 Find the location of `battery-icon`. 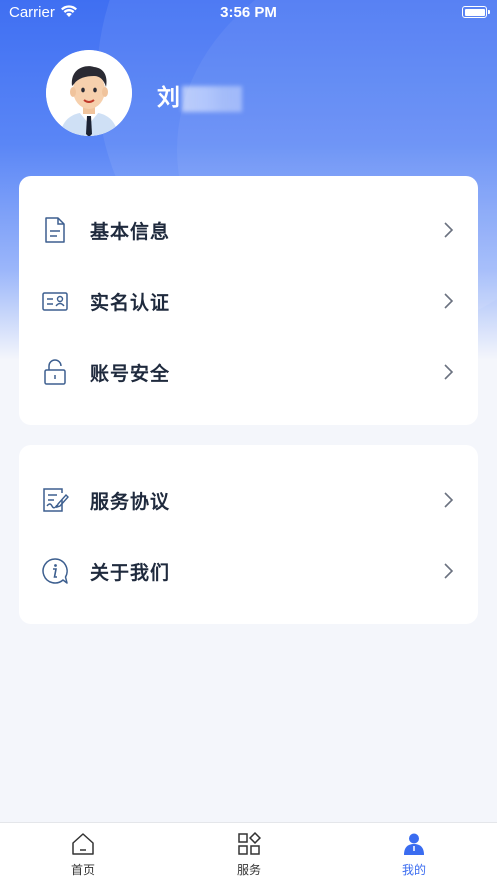

battery-icon is located at coordinates (476, 12).